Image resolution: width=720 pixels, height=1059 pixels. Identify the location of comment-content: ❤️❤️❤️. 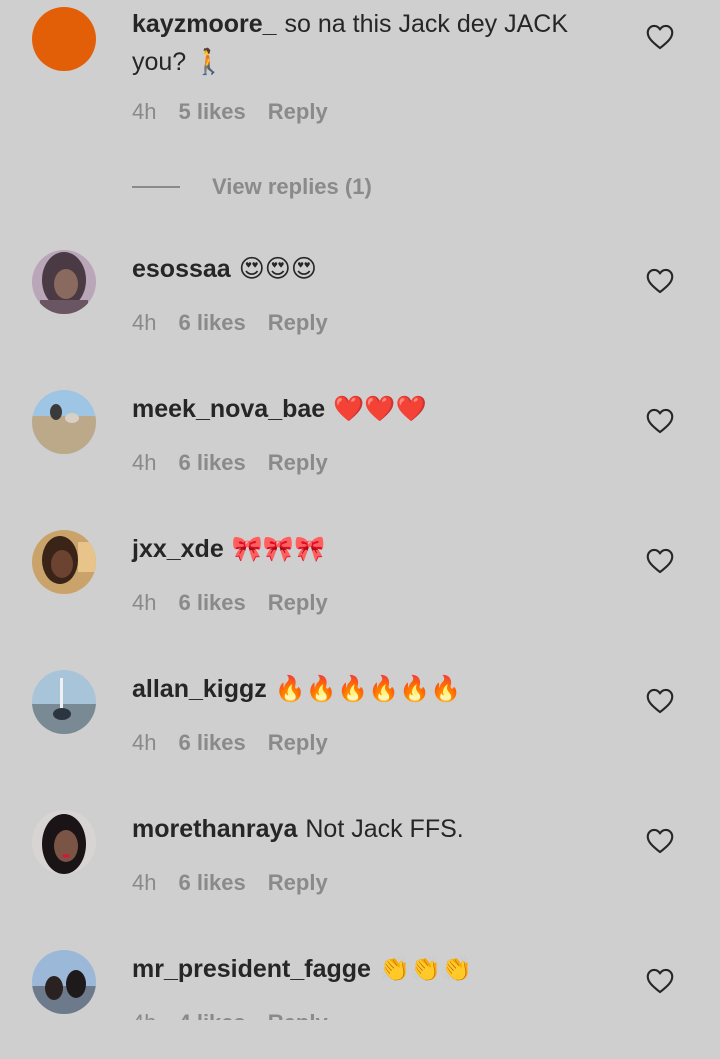
(380, 408).